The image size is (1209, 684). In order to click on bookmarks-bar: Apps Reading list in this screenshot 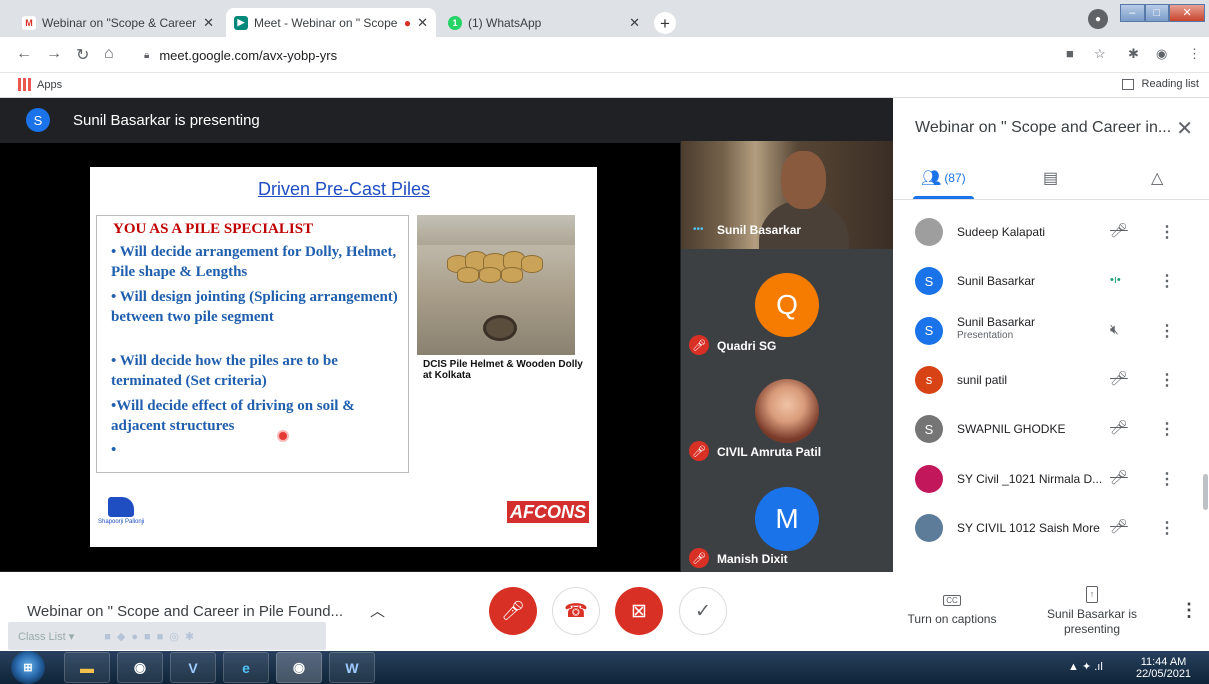, I will do `click(604, 85)`.